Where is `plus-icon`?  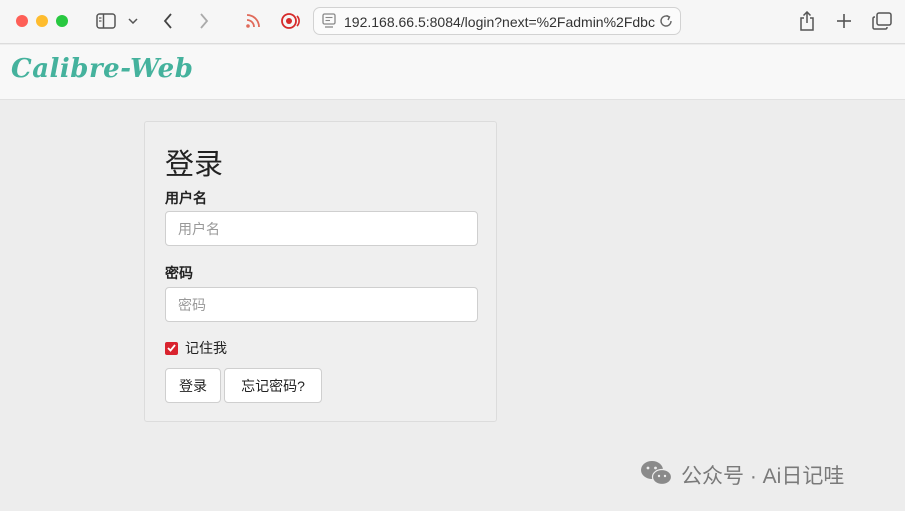
plus-icon is located at coordinates (844, 21).